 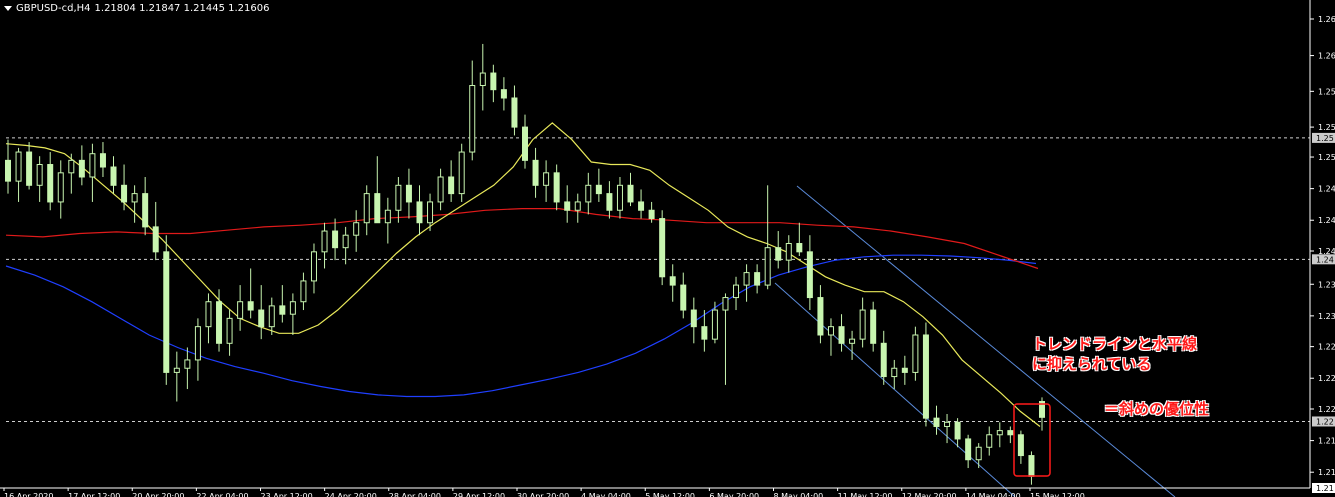 I want to click on time-tick-label: 22 Apr 04:00, so click(x=222, y=494).